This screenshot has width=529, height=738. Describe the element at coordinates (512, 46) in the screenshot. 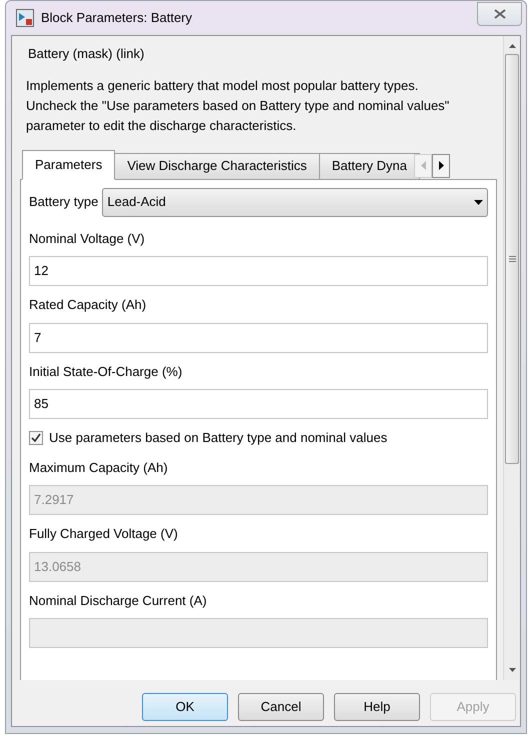

I see `scroll-up-icon` at that location.